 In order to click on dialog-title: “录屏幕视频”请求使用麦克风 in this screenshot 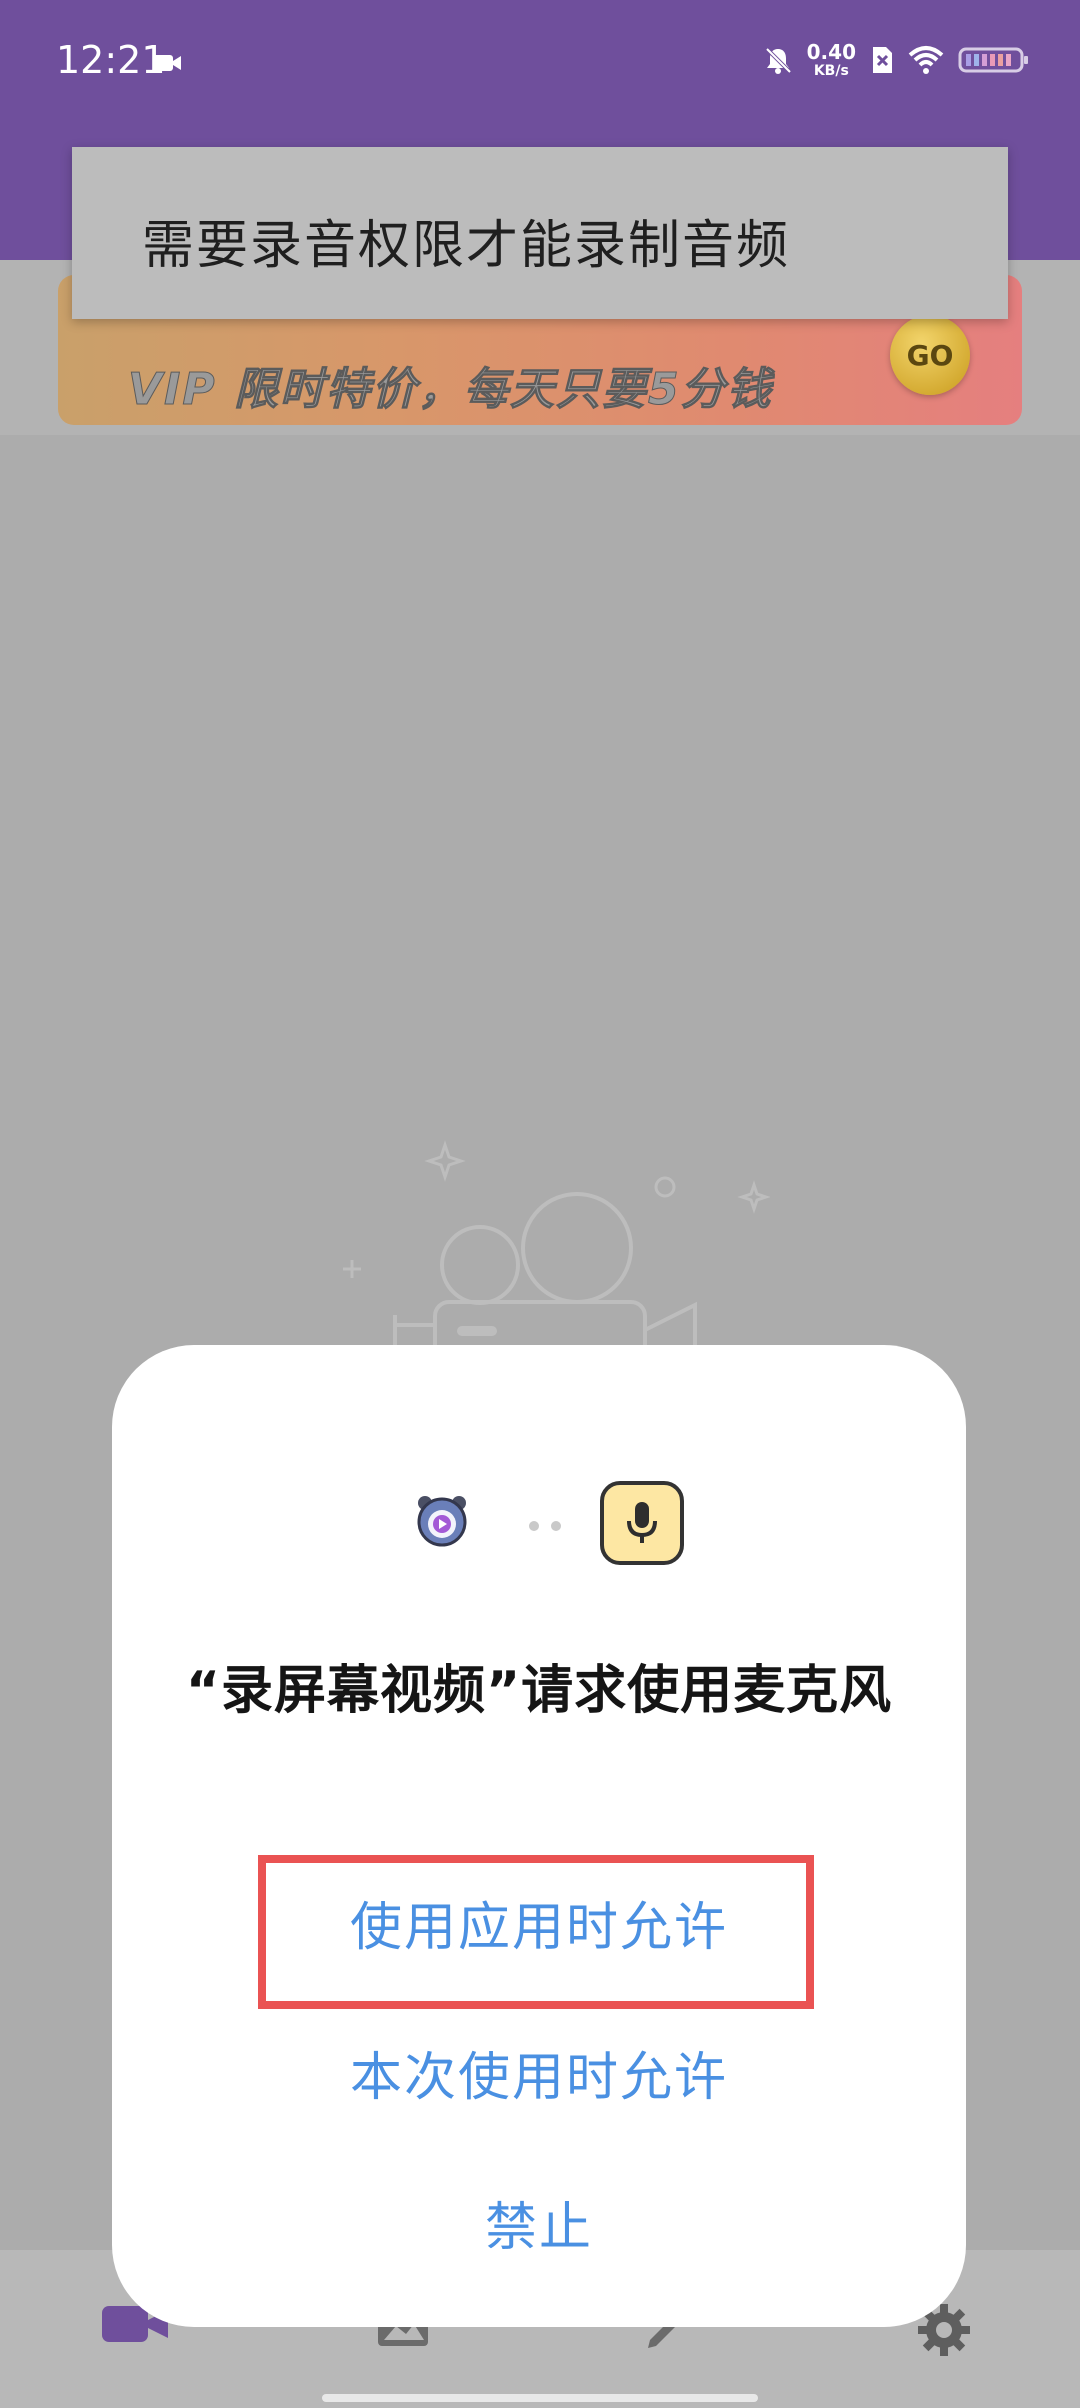, I will do `click(539, 1691)`.